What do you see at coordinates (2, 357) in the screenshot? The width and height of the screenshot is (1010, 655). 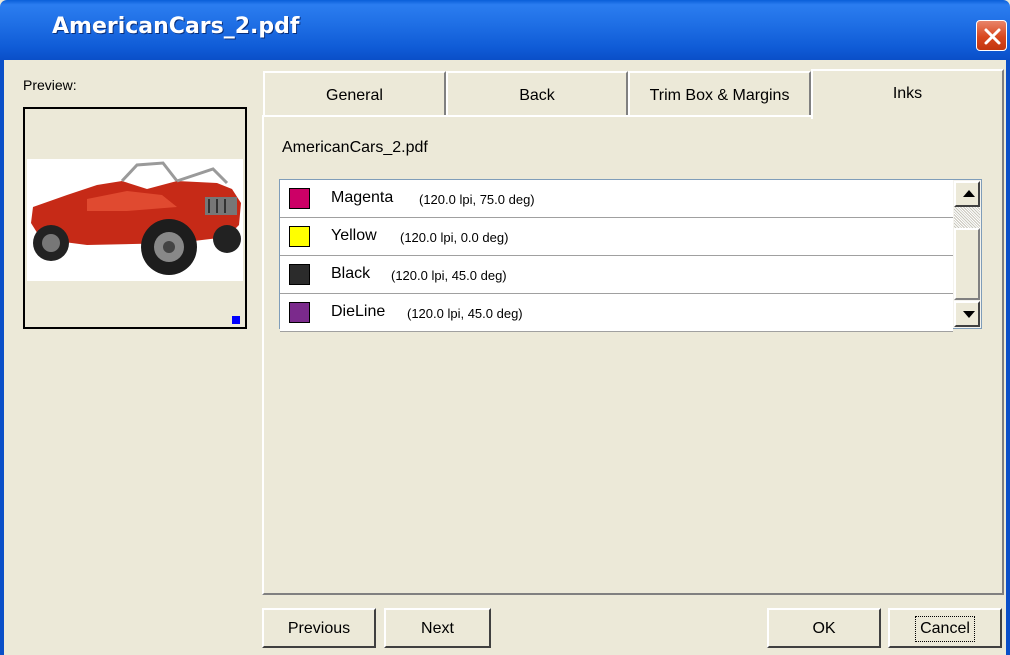 I see `window-frame-left` at bounding box center [2, 357].